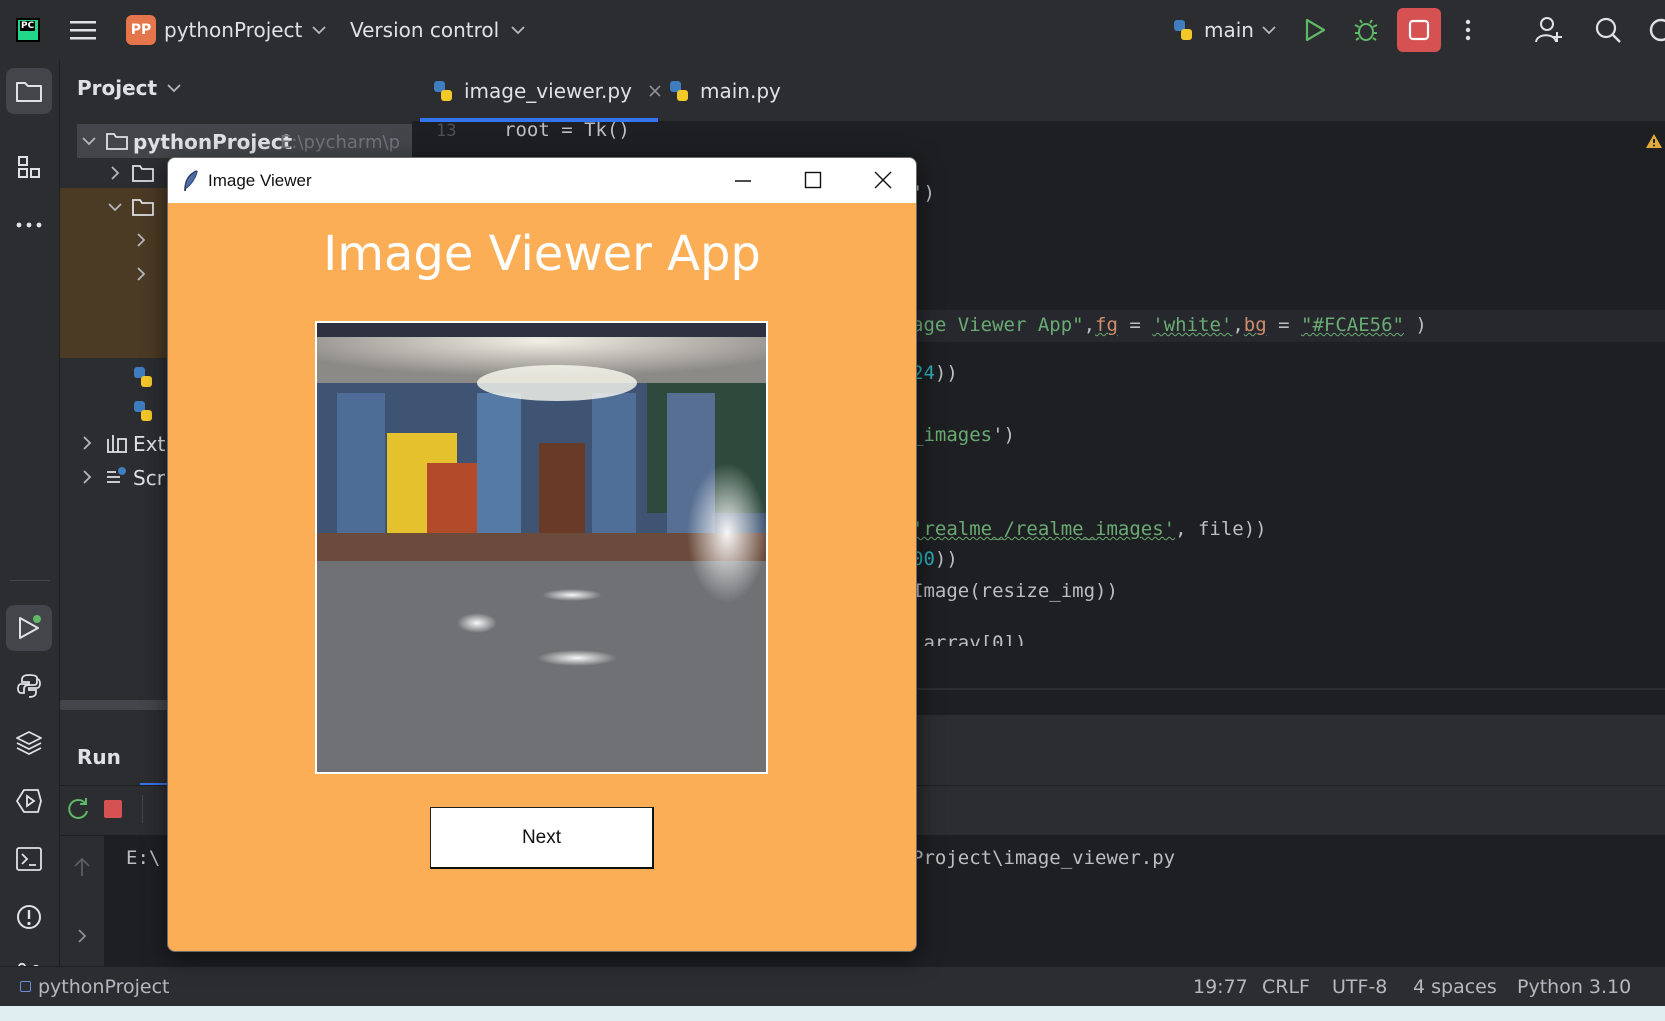 The image size is (1665, 1021). Describe the element at coordinates (1183, 30) in the screenshot. I see `python-icon` at that location.